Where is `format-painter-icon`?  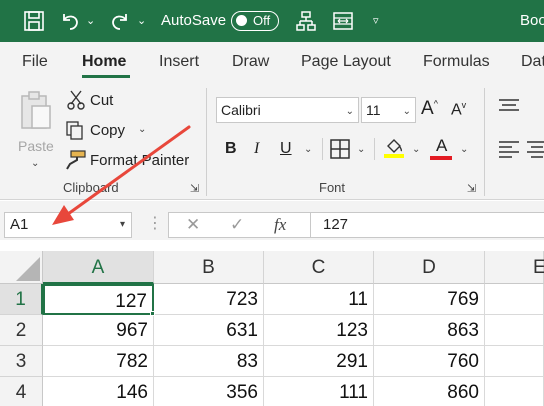 format-painter-icon is located at coordinates (76, 160).